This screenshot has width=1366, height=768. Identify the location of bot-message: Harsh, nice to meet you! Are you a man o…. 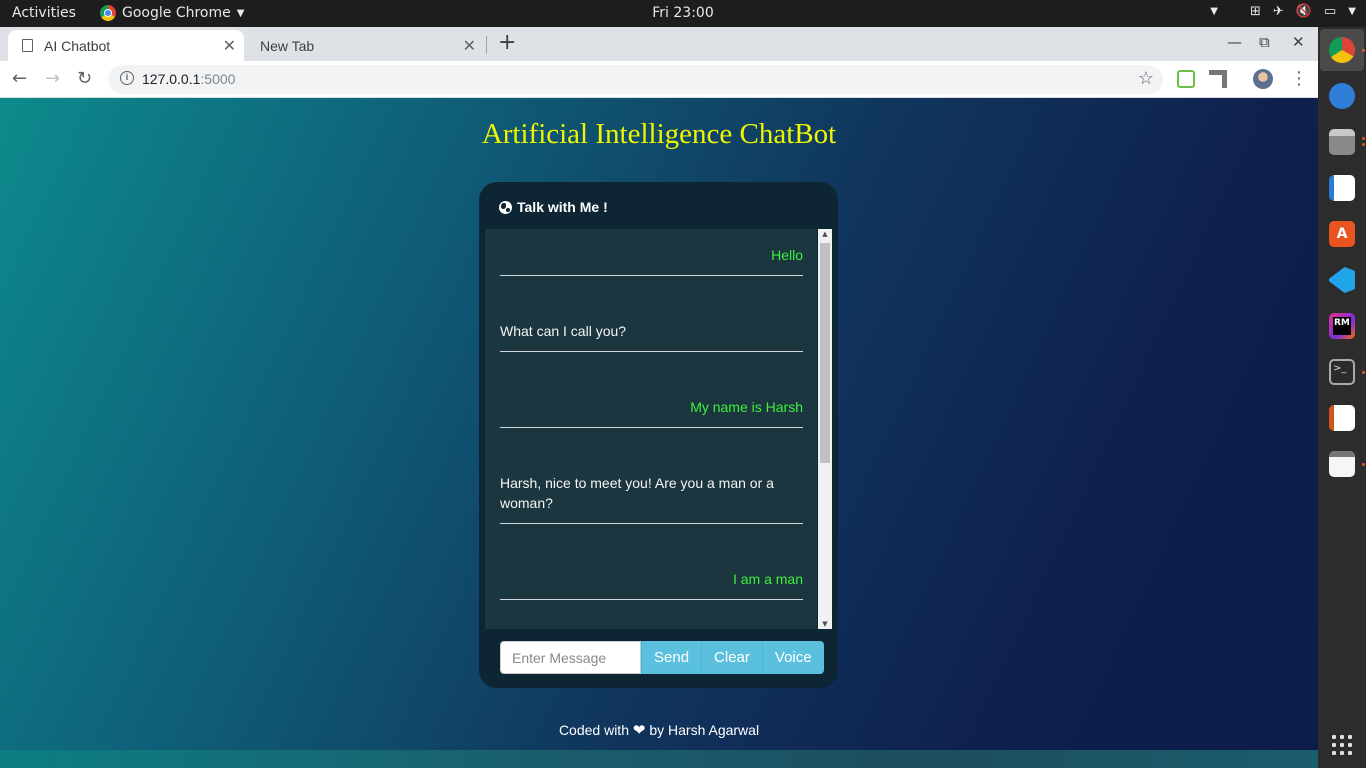
(651, 498).